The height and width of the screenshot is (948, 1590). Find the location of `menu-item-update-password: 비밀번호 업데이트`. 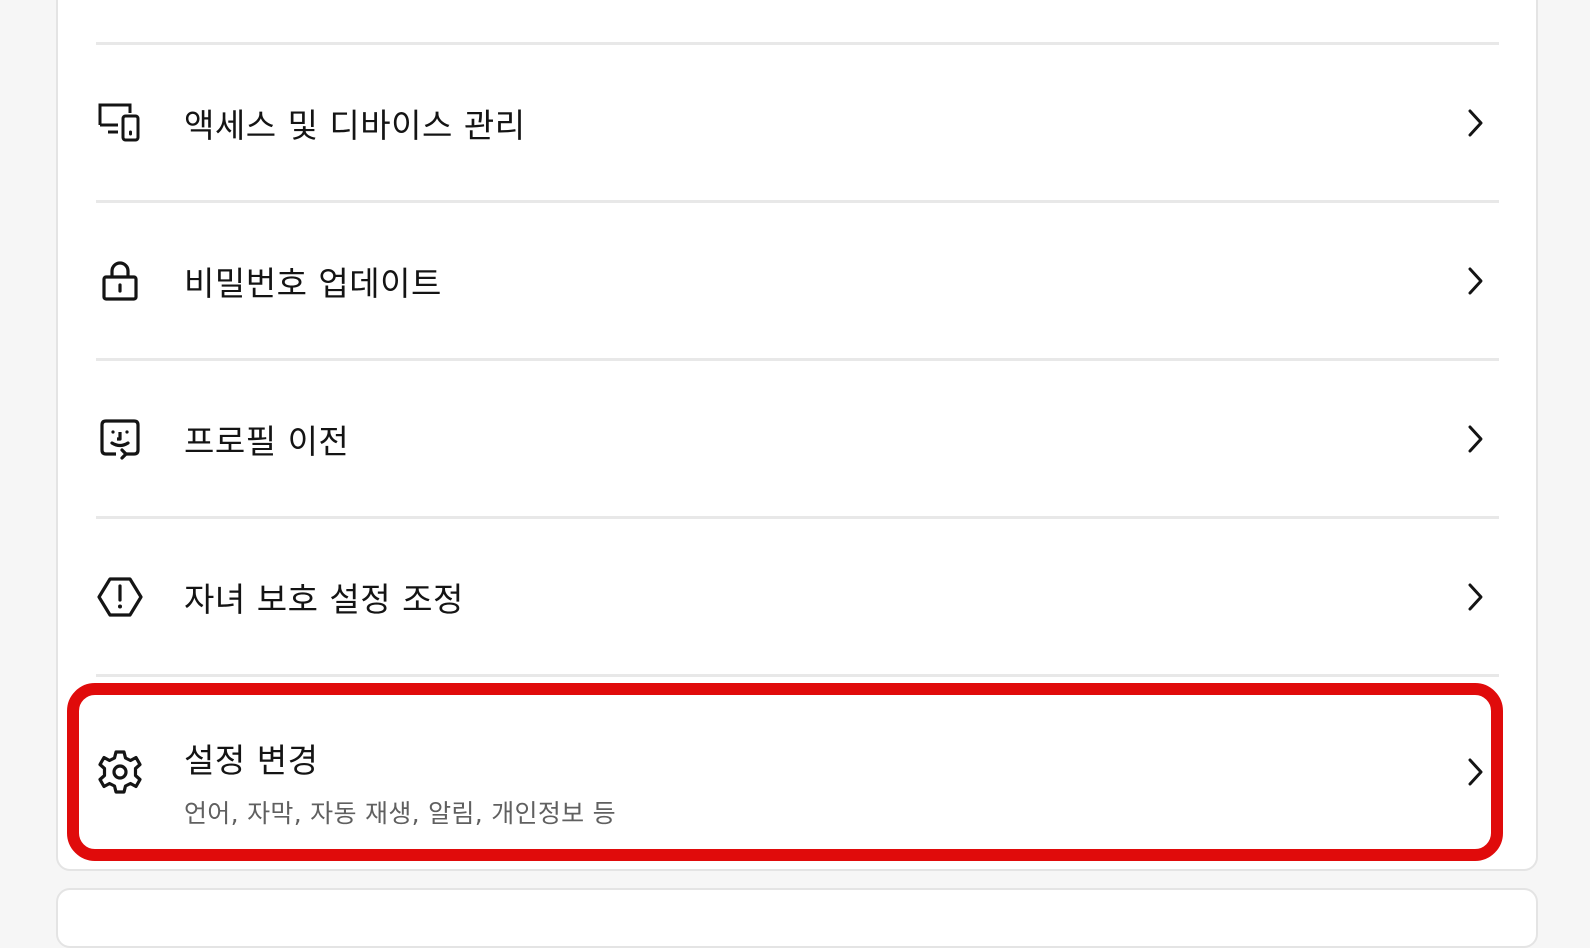

menu-item-update-password: 비밀번호 업데이트 is located at coordinates (780, 281).